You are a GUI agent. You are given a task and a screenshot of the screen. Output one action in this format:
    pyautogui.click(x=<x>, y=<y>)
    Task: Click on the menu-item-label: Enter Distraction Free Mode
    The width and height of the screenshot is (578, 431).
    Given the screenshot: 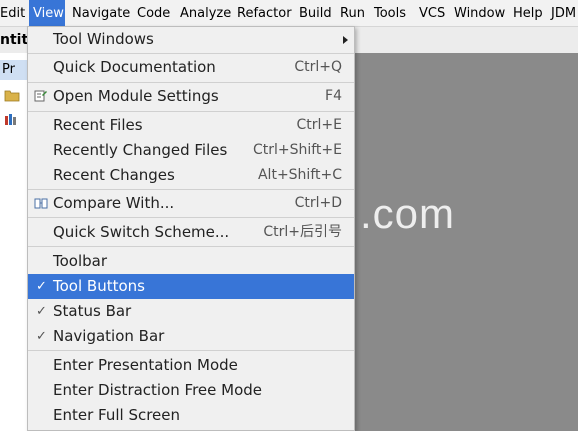 What is the action you would take?
    pyautogui.click(x=158, y=390)
    